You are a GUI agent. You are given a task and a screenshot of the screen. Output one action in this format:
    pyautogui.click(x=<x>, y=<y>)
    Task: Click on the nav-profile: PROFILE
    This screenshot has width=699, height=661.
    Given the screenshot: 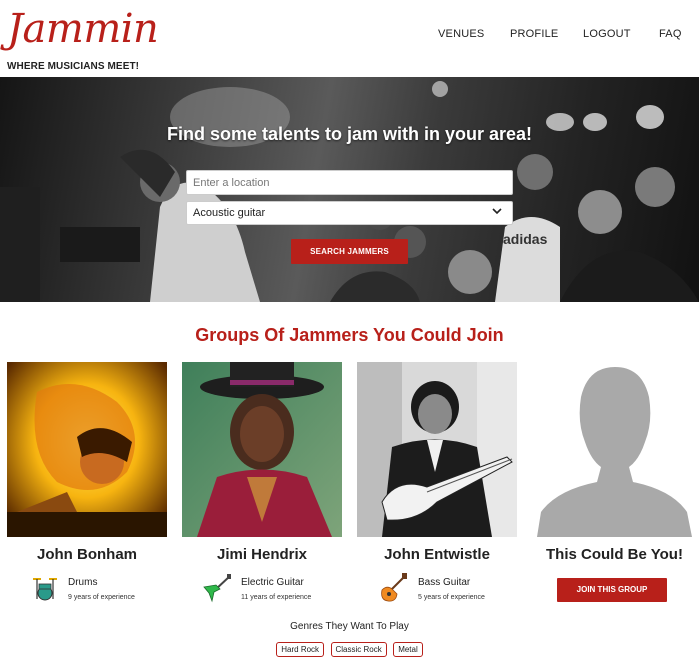 What is the action you would take?
    pyautogui.click(x=534, y=34)
    